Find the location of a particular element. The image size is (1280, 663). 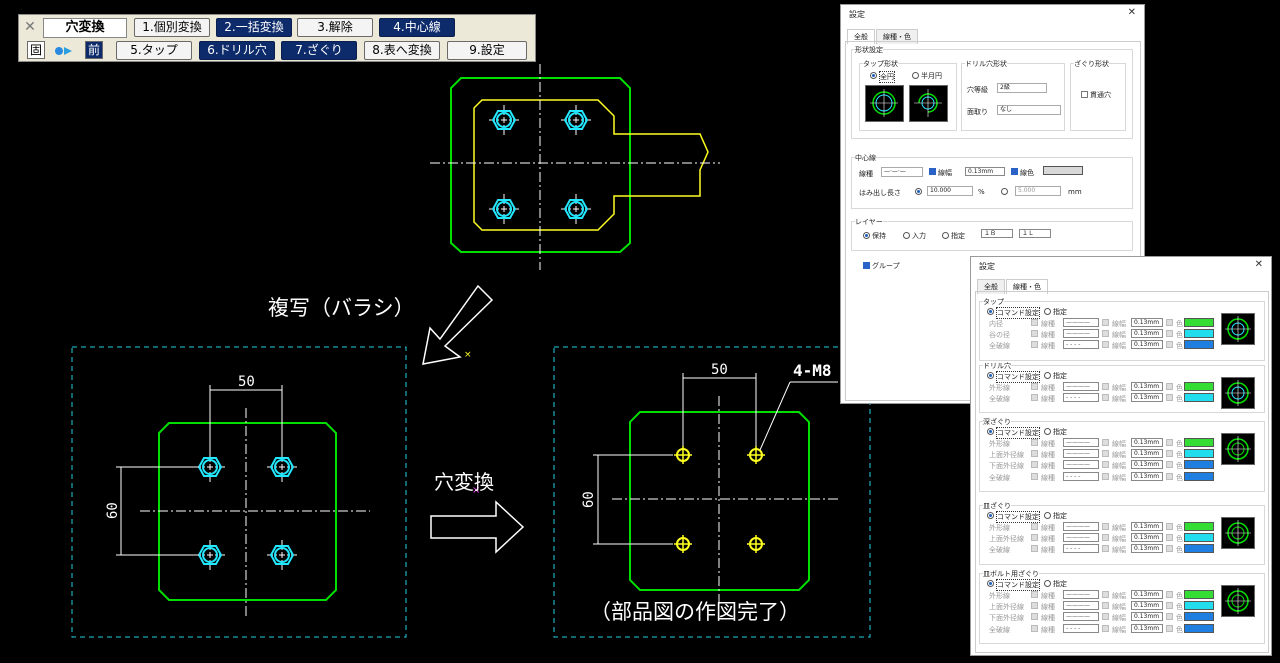

layer-box-1: １Ｂ is located at coordinates (997, 233).